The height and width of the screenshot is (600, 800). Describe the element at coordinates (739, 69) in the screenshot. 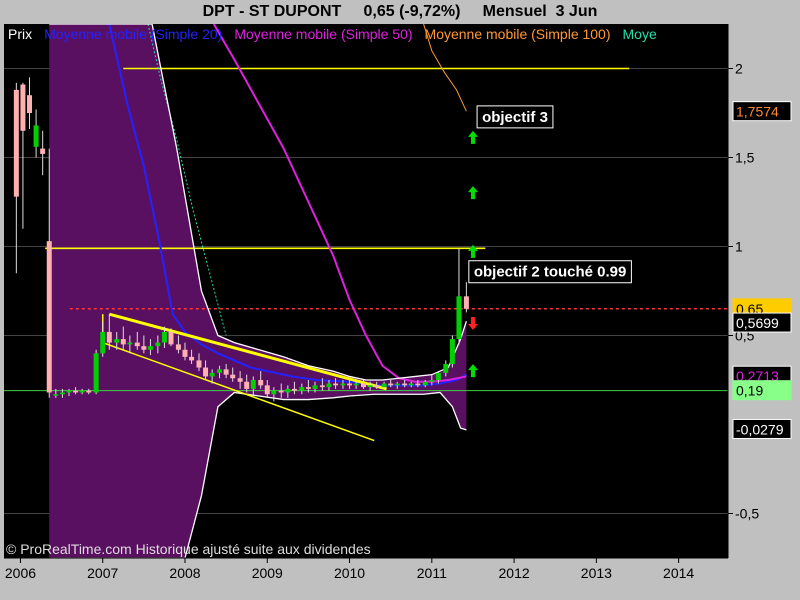

I see `y-tick-label: 2` at that location.